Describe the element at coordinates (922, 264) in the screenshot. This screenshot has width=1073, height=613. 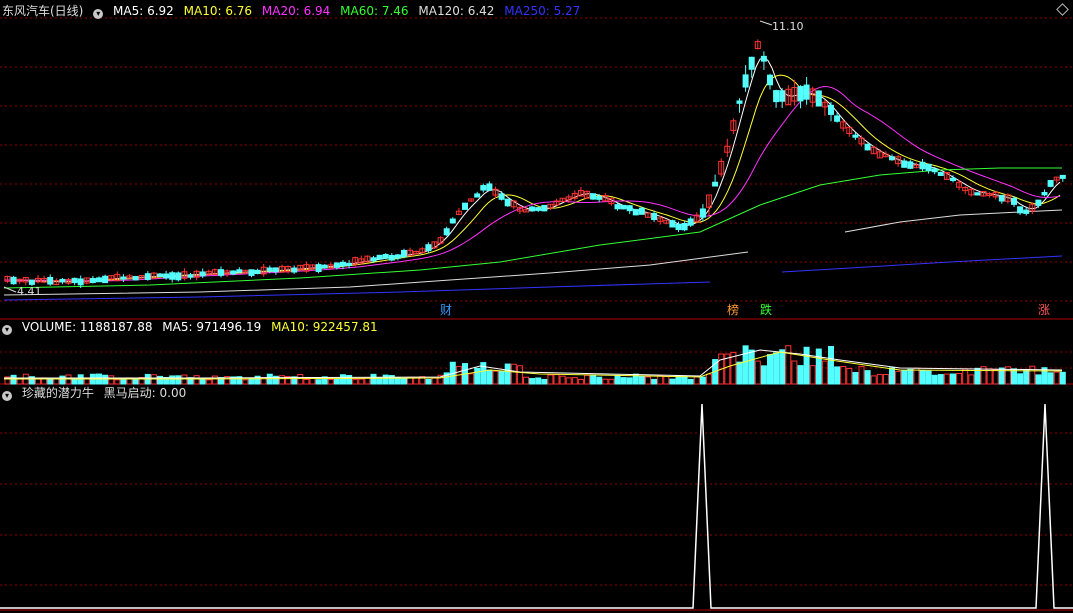
I see `ma250-line-right` at that location.